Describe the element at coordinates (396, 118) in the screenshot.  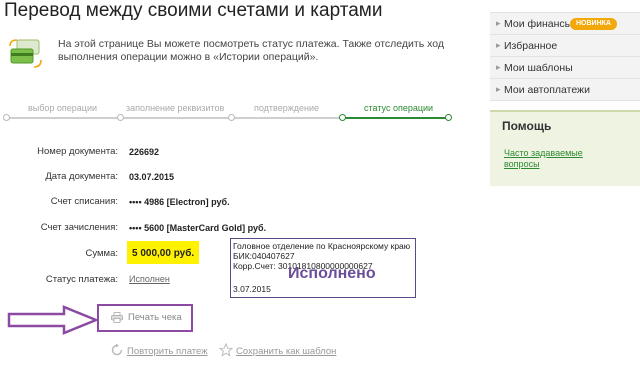
I see `progress-line-active` at that location.